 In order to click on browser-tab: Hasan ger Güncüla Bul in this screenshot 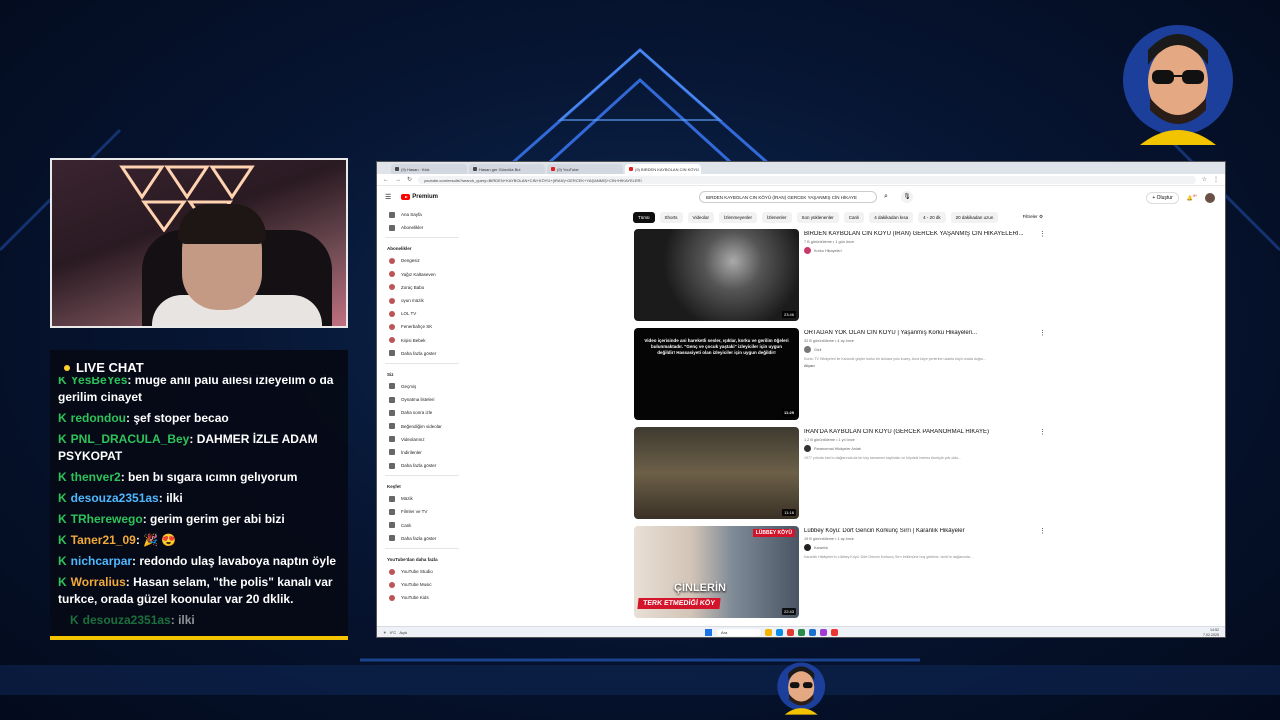, I will do `click(507, 169)`.